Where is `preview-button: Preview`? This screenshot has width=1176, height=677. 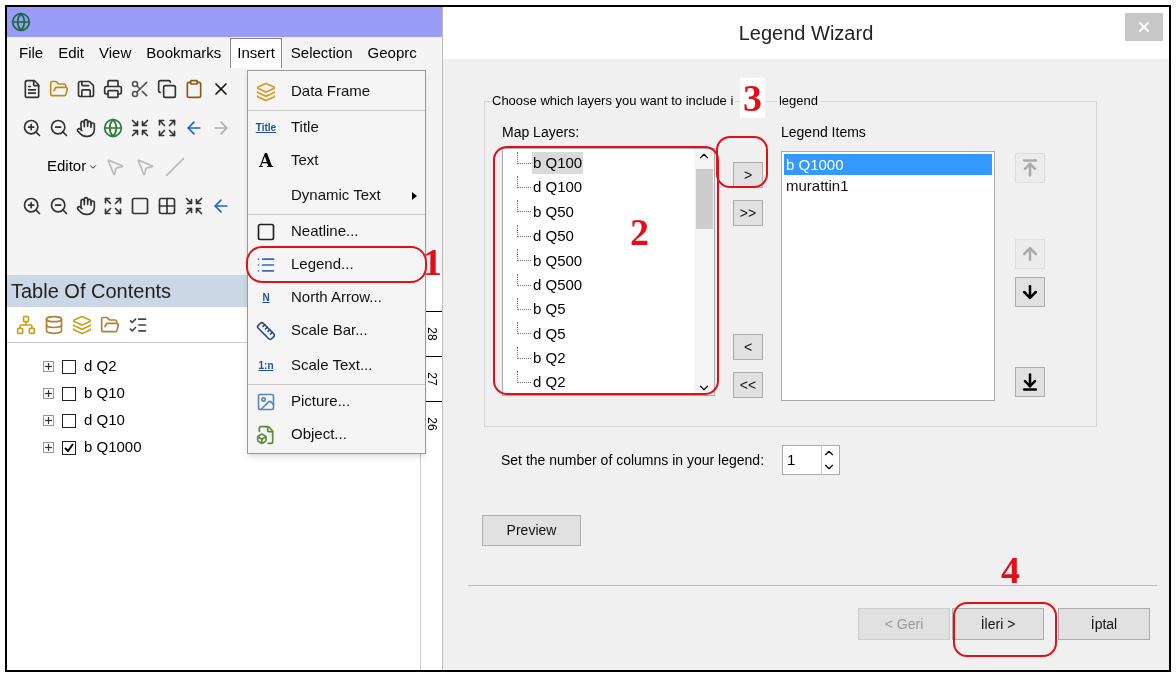
preview-button: Preview is located at coordinates (531, 530).